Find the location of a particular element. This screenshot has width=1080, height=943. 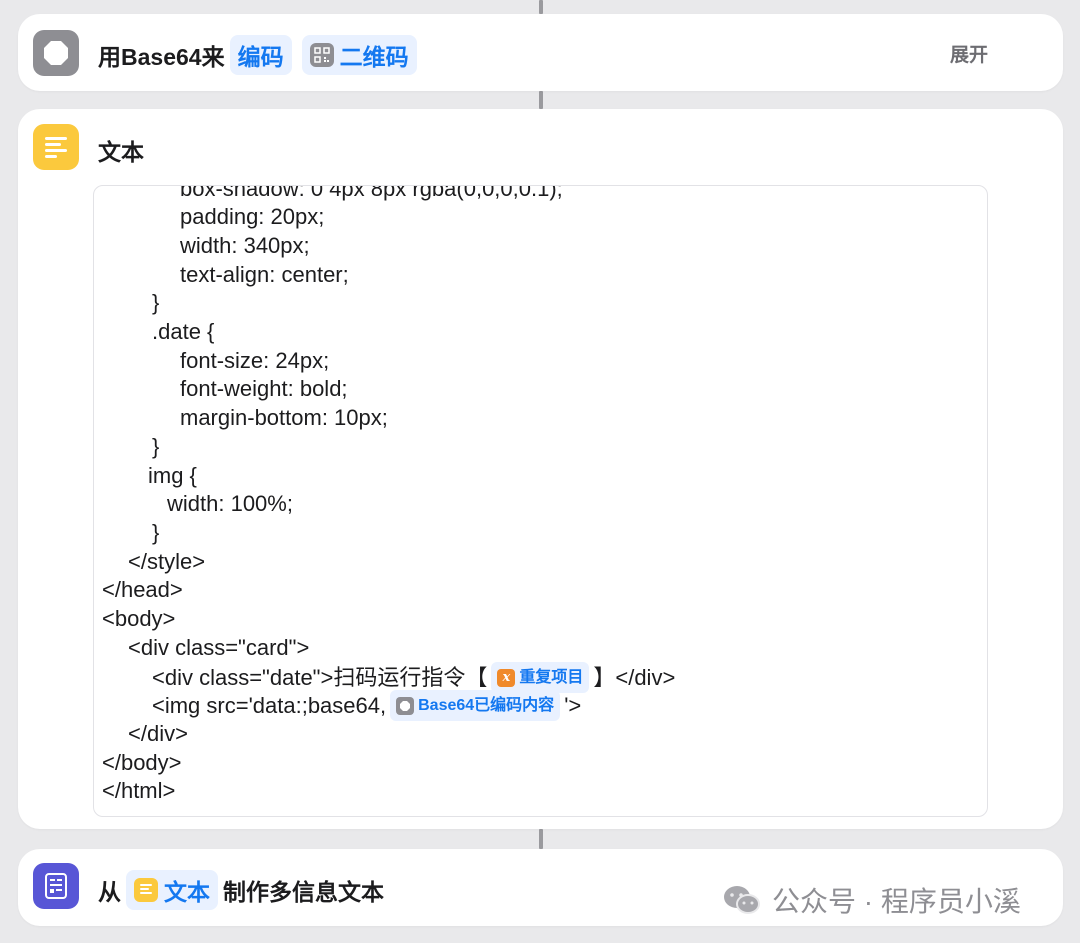

code-text: '> is located at coordinates (573, 705).